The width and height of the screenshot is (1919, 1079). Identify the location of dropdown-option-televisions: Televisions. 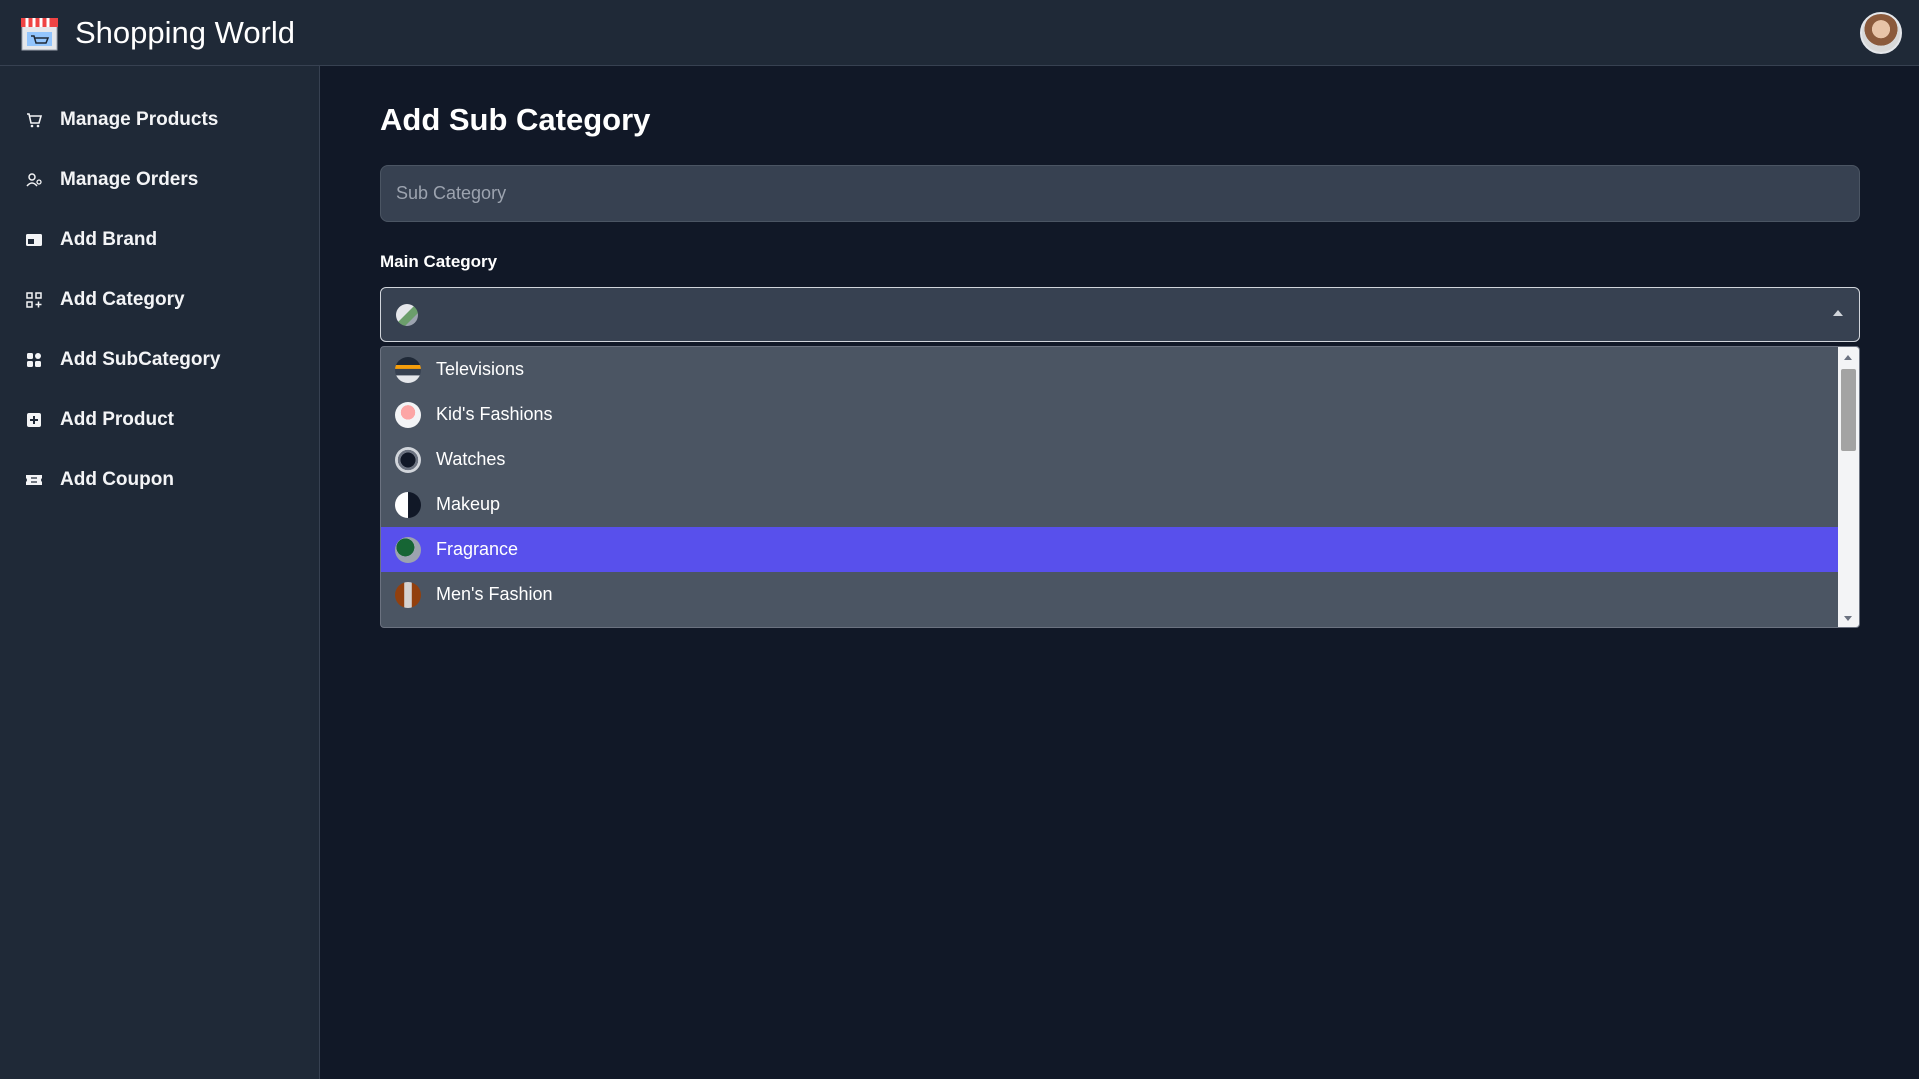
(1110, 369).